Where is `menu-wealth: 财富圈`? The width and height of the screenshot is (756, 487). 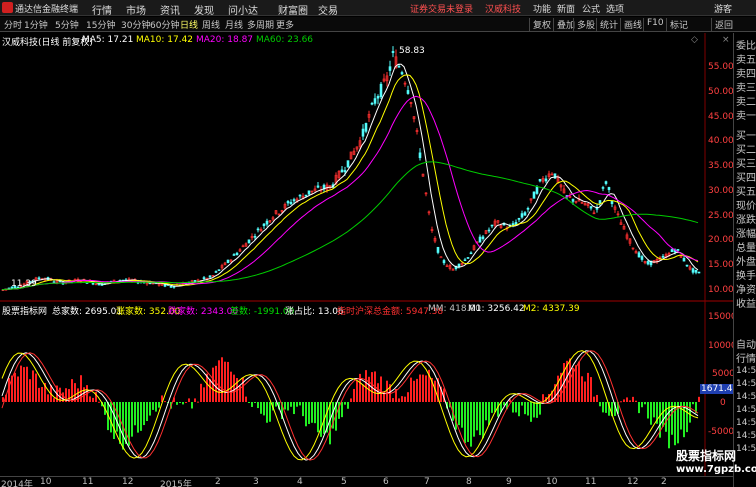 menu-wealth: 财富圈 is located at coordinates (293, 9).